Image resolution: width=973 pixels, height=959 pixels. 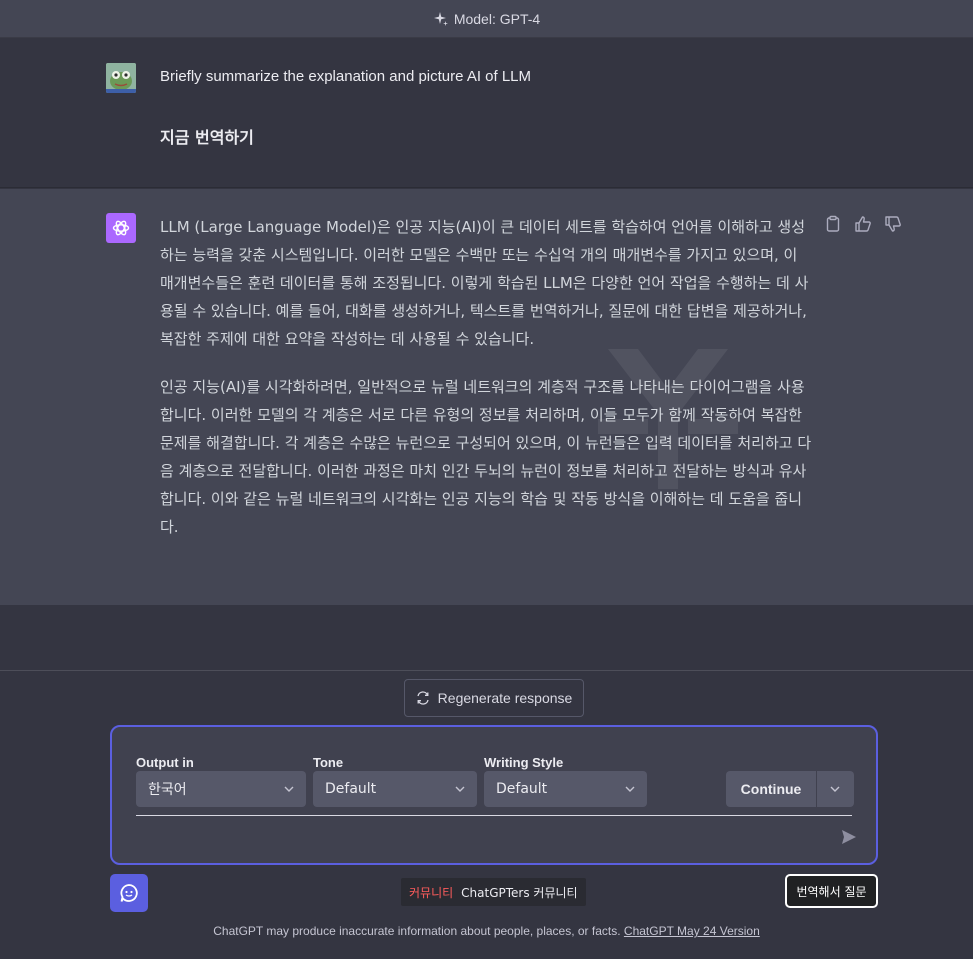 What do you see at coordinates (522, 789) in the screenshot?
I see `writing-style-value: Default` at bounding box center [522, 789].